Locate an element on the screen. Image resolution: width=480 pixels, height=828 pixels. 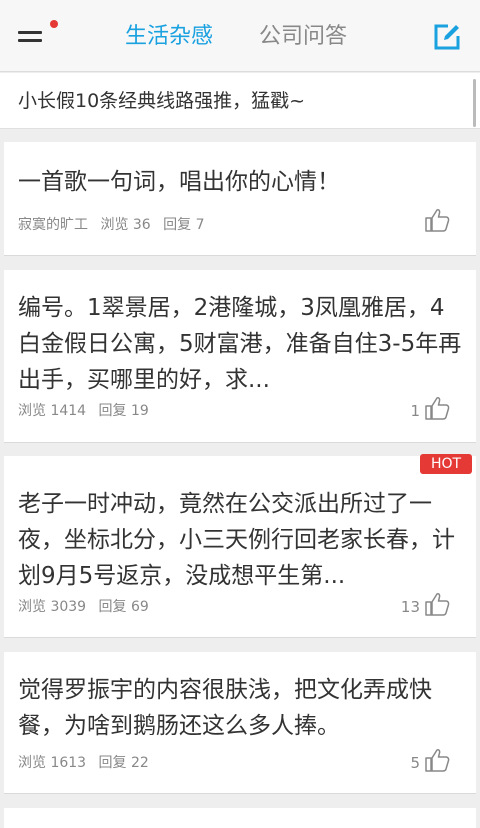
post-meta: 浏览 1613 回复 22 is located at coordinates (87, 763).